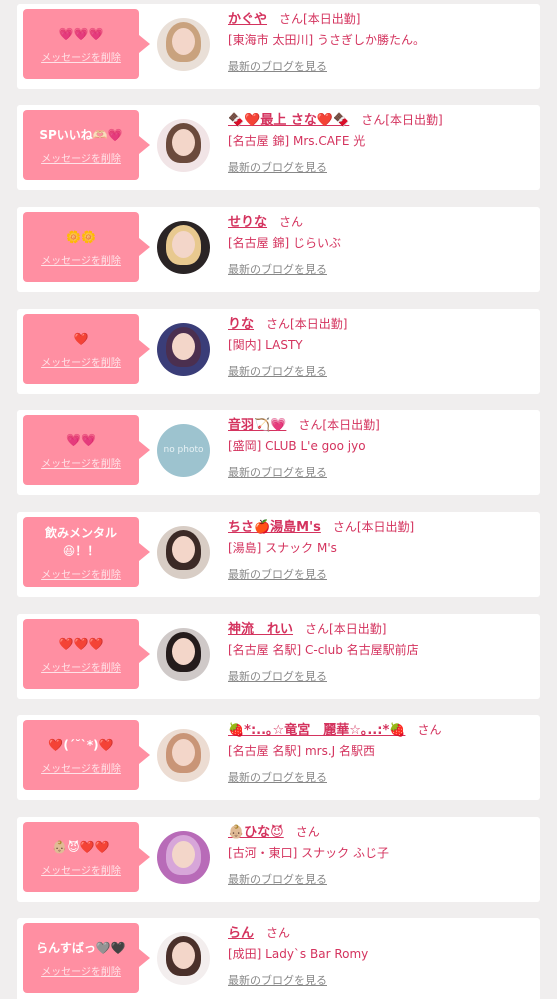 This screenshot has height=999, width=557. What do you see at coordinates (81, 134) in the screenshot?
I see `reaction-text: SPいいね🫶🏻💗` at bounding box center [81, 134].